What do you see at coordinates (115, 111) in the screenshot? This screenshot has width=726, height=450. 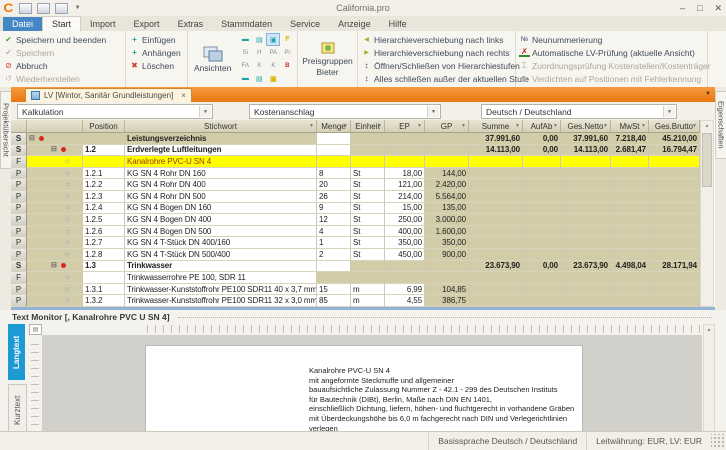 I see `kalkulation-combobox: Kalkulation ▼` at bounding box center [115, 111].